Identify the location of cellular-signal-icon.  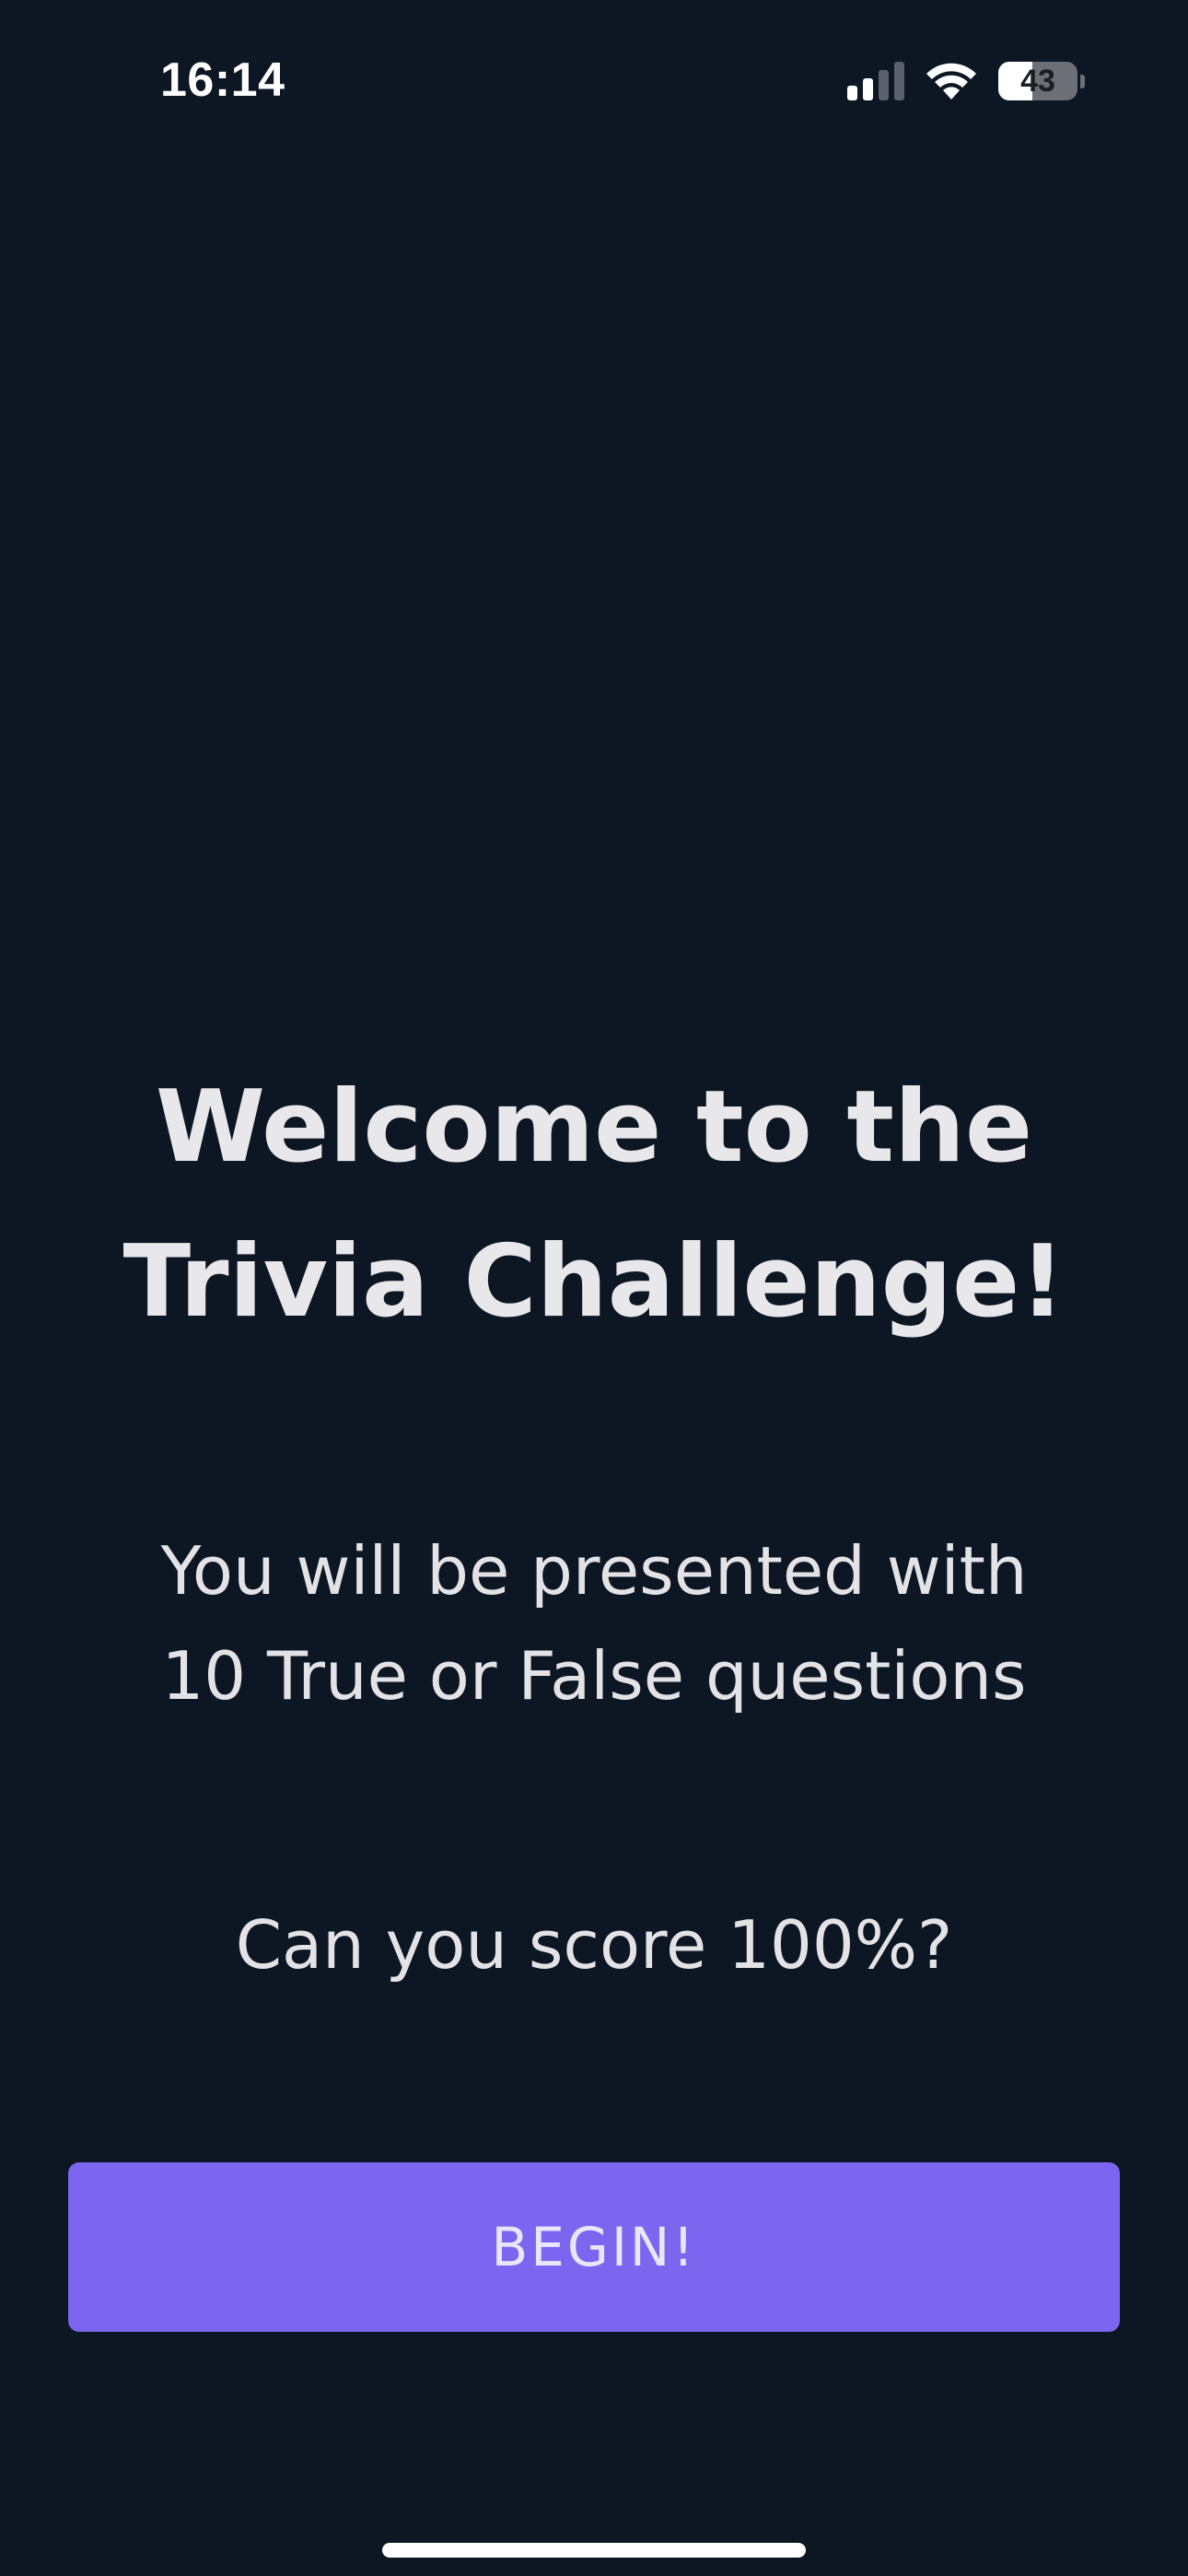
(875, 81).